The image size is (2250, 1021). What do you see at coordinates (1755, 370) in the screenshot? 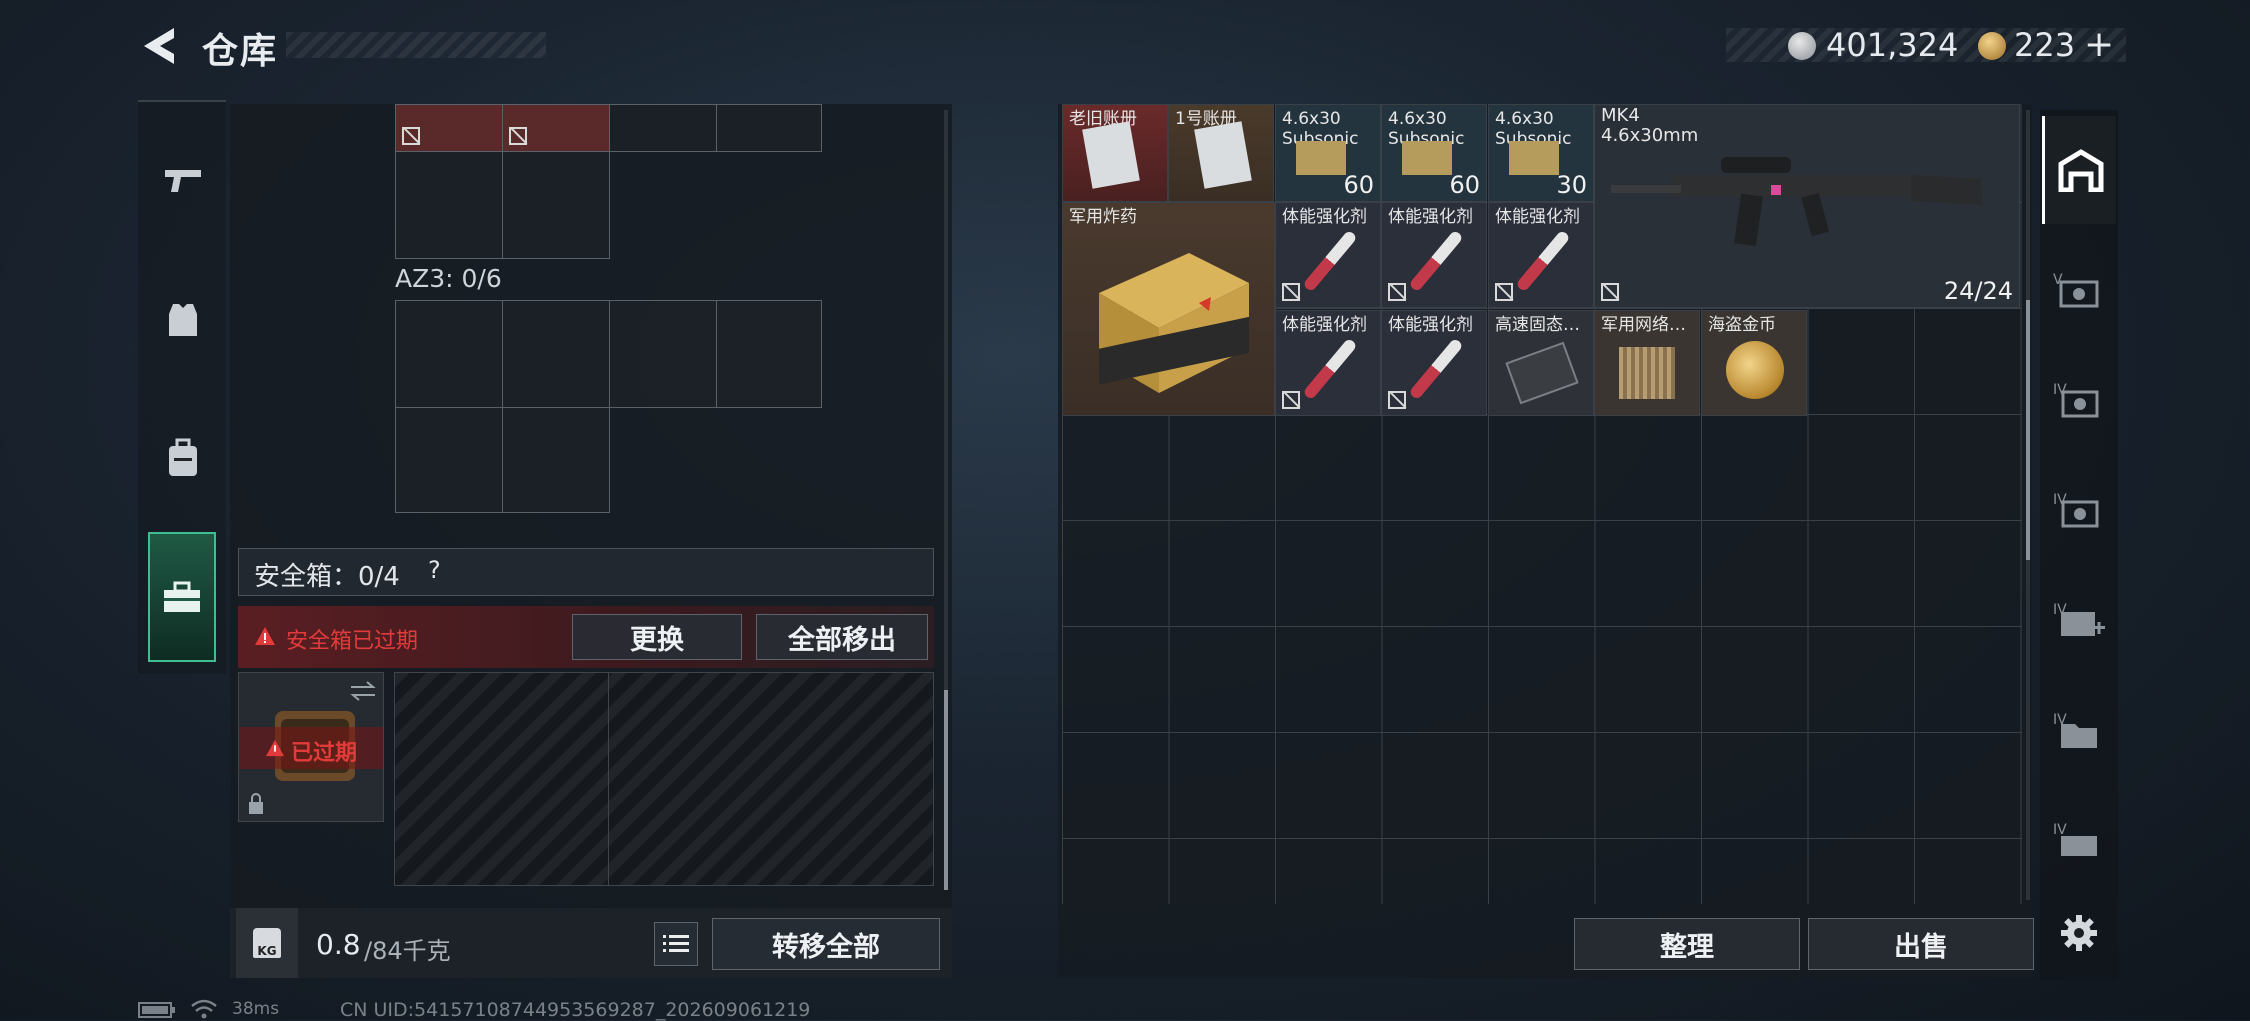
I see `gold-coin-image` at bounding box center [1755, 370].